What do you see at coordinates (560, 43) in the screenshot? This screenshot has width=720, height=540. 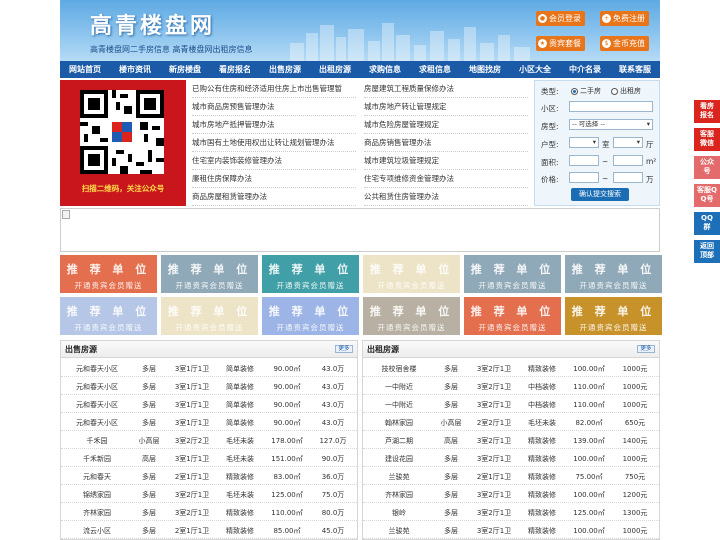 I see `vip-package-button: ★ 贵宾套餐` at bounding box center [560, 43].